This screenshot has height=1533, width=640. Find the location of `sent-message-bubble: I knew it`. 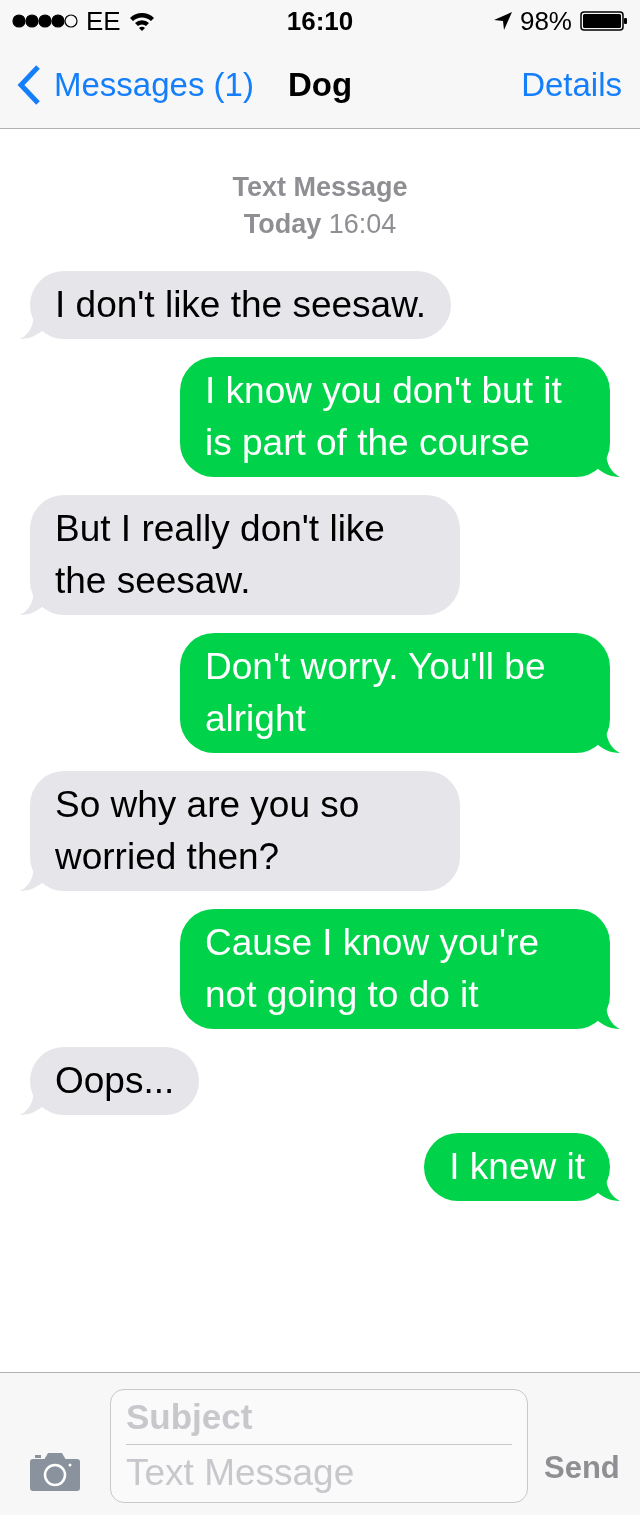

sent-message-bubble: I knew it is located at coordinates (517, 1167).